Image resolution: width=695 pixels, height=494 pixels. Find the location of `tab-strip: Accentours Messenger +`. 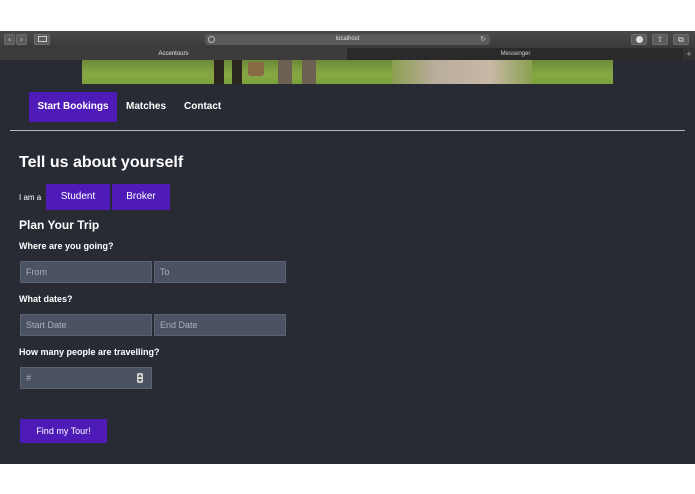

tab-strip: Accentours Messenger + is located at coordinates (347, 54).